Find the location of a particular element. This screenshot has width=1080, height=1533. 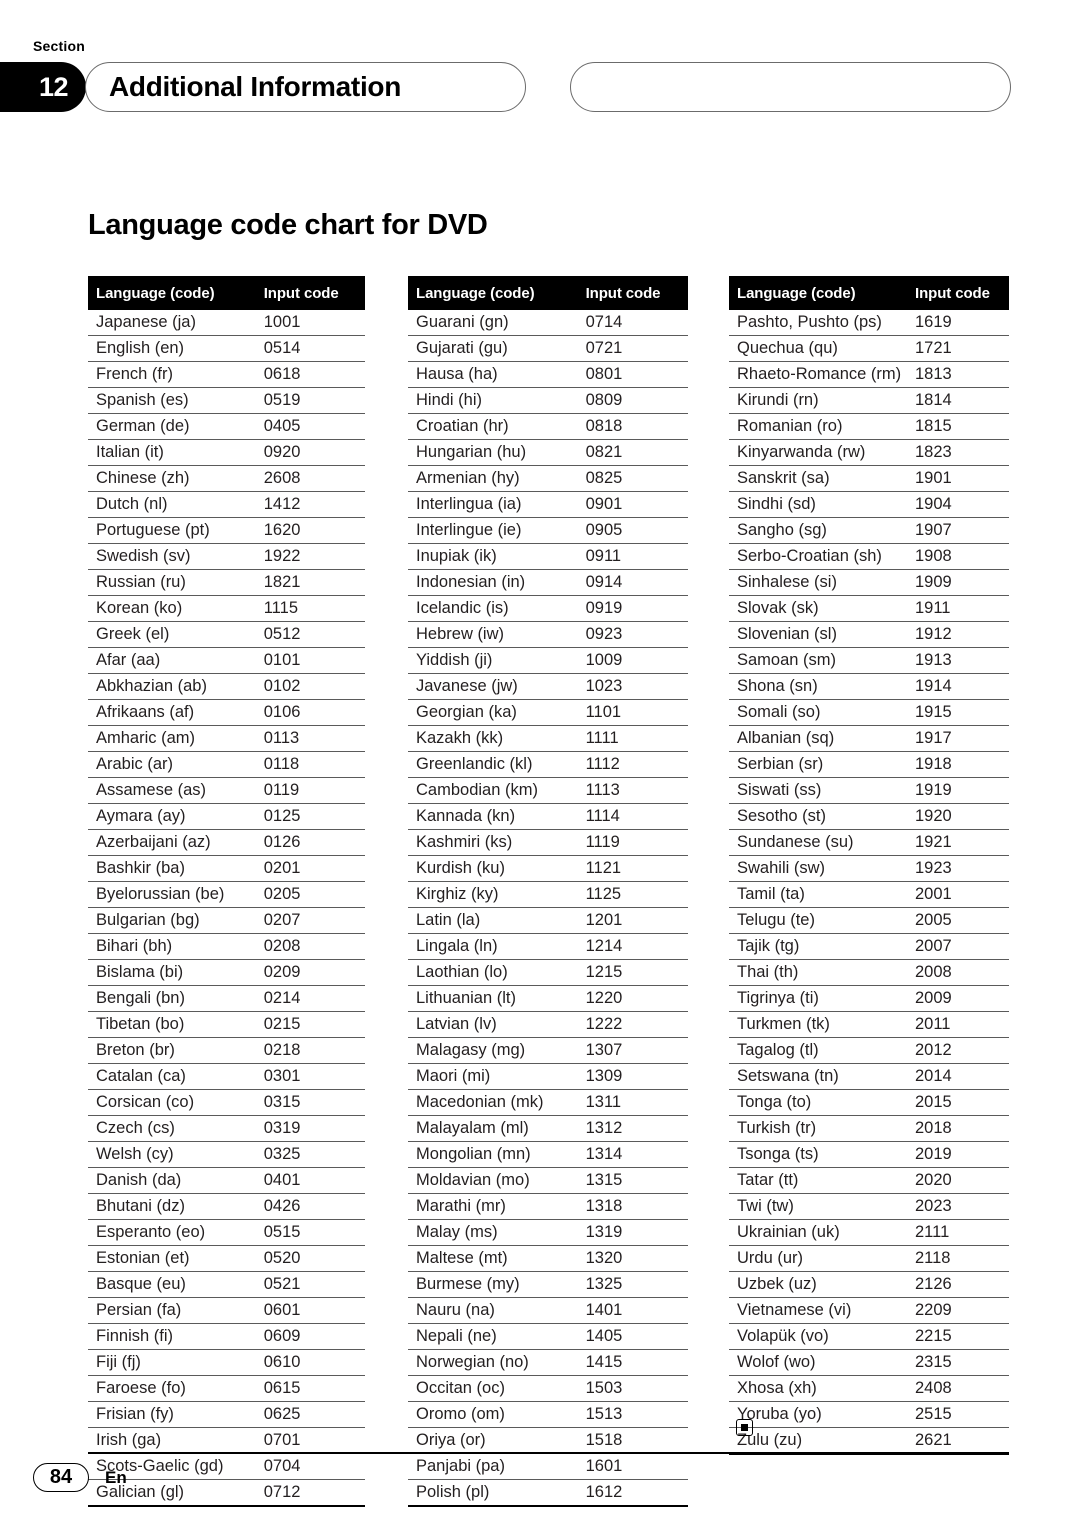

table-row: Kirundi (rn) 1814 is located at coordinates (869, 400).